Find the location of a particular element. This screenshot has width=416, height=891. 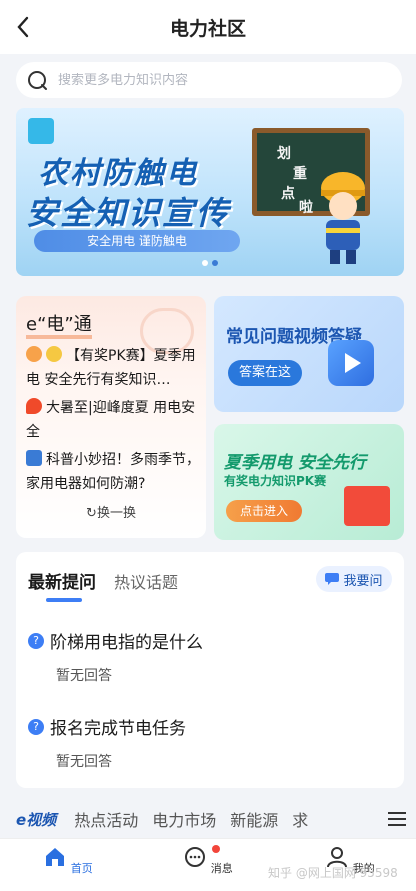

chevron-left-icon is located at coordinates (23, 27).